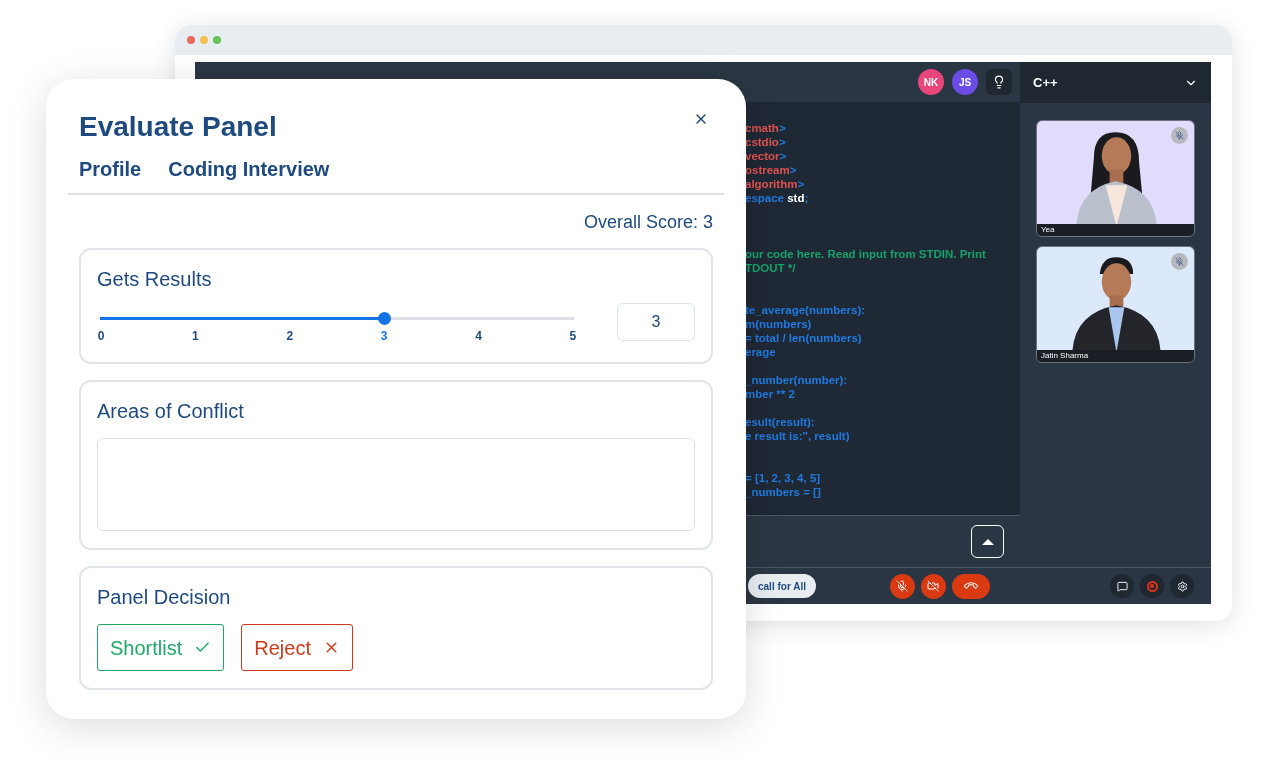 The image size is (1287, 764). I want to click on slider-thumb, so click(385, 318).